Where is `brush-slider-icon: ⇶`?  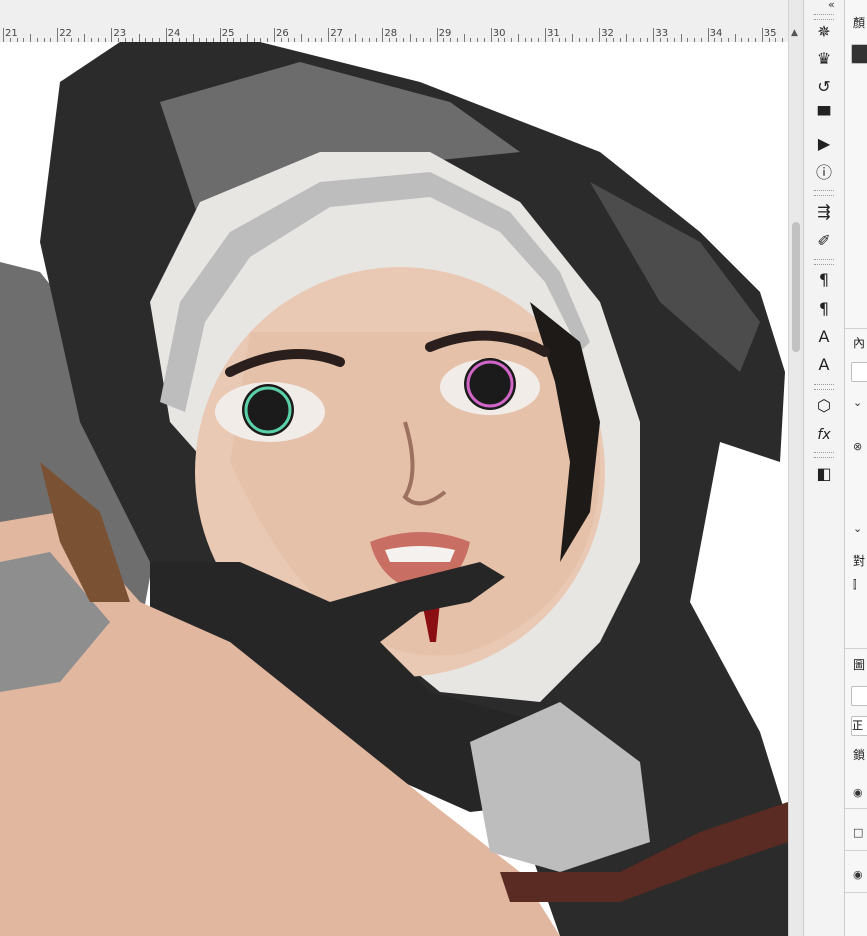
brush-slider-icon: ⇶ is located at coordinates (824, 211).